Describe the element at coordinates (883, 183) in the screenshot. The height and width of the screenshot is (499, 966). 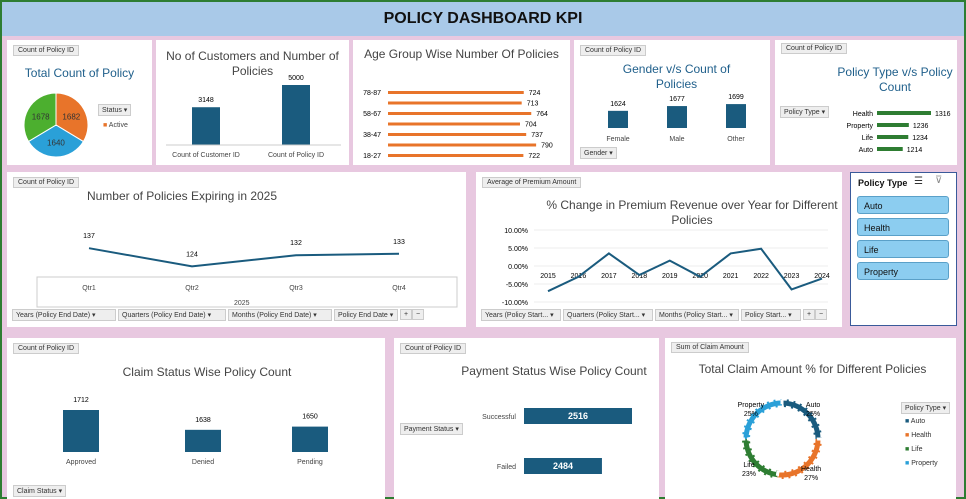
I see `slicer-title: Policy Type` at that location.